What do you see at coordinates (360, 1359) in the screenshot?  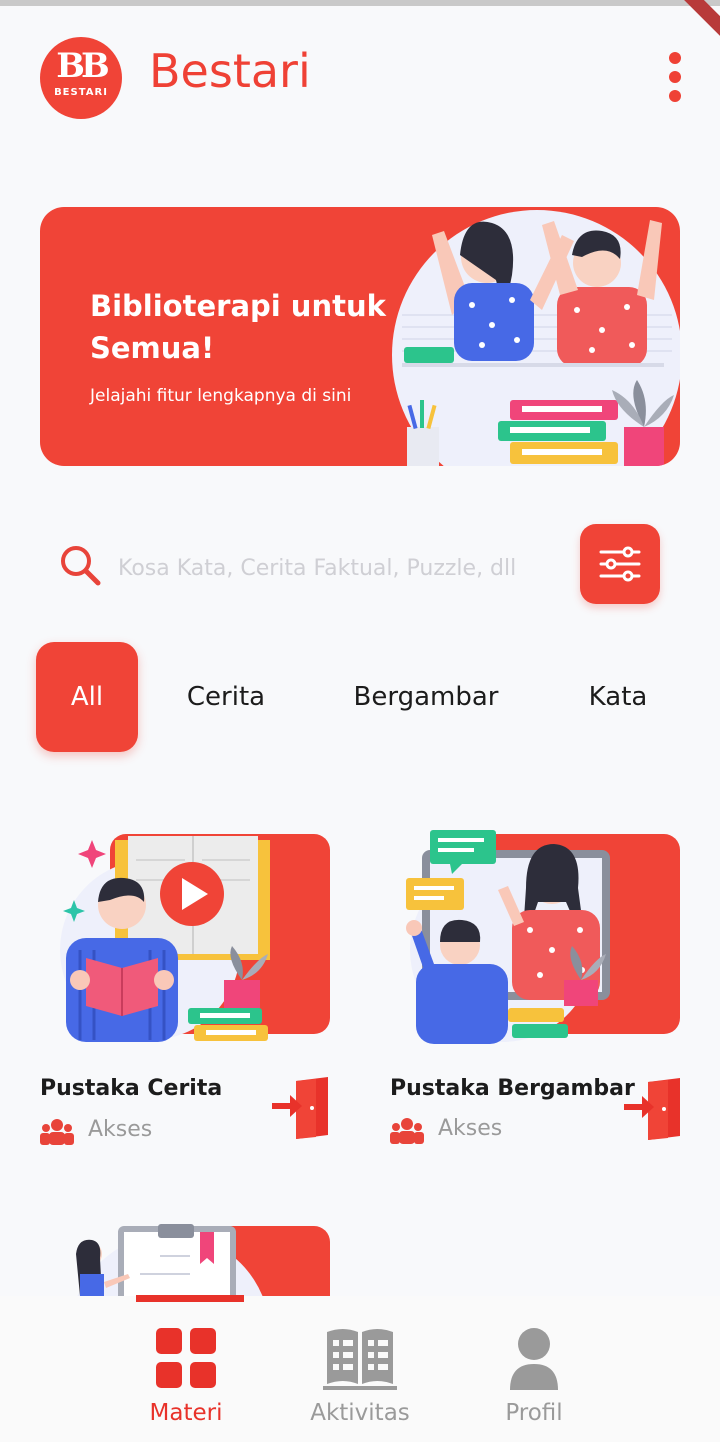 I see `book-icon` at bounding box center [360, 1359].